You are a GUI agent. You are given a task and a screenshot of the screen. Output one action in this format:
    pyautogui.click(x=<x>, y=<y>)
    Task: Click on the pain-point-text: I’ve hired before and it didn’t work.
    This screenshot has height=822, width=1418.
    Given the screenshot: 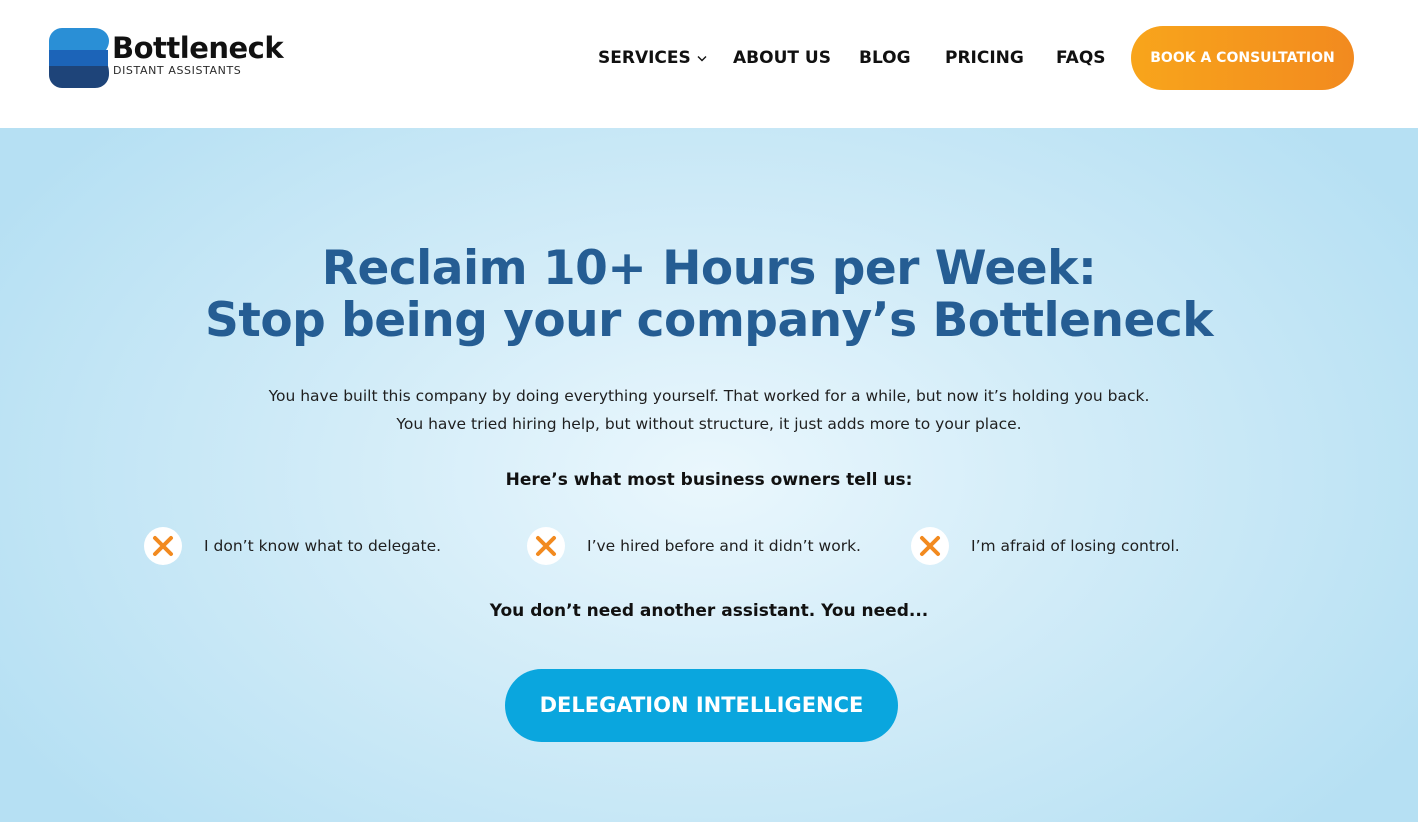 What is the action you would take?
    pyautogui.click(x=724, y=546)
    